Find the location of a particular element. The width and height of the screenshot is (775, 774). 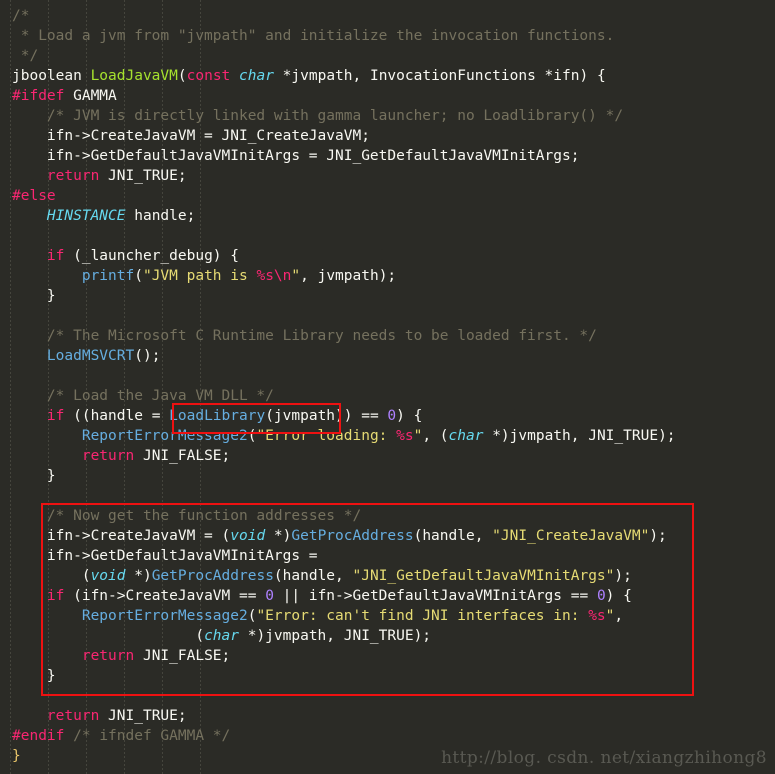

token-pl: ((handle = is located at coordinates (117, 416).